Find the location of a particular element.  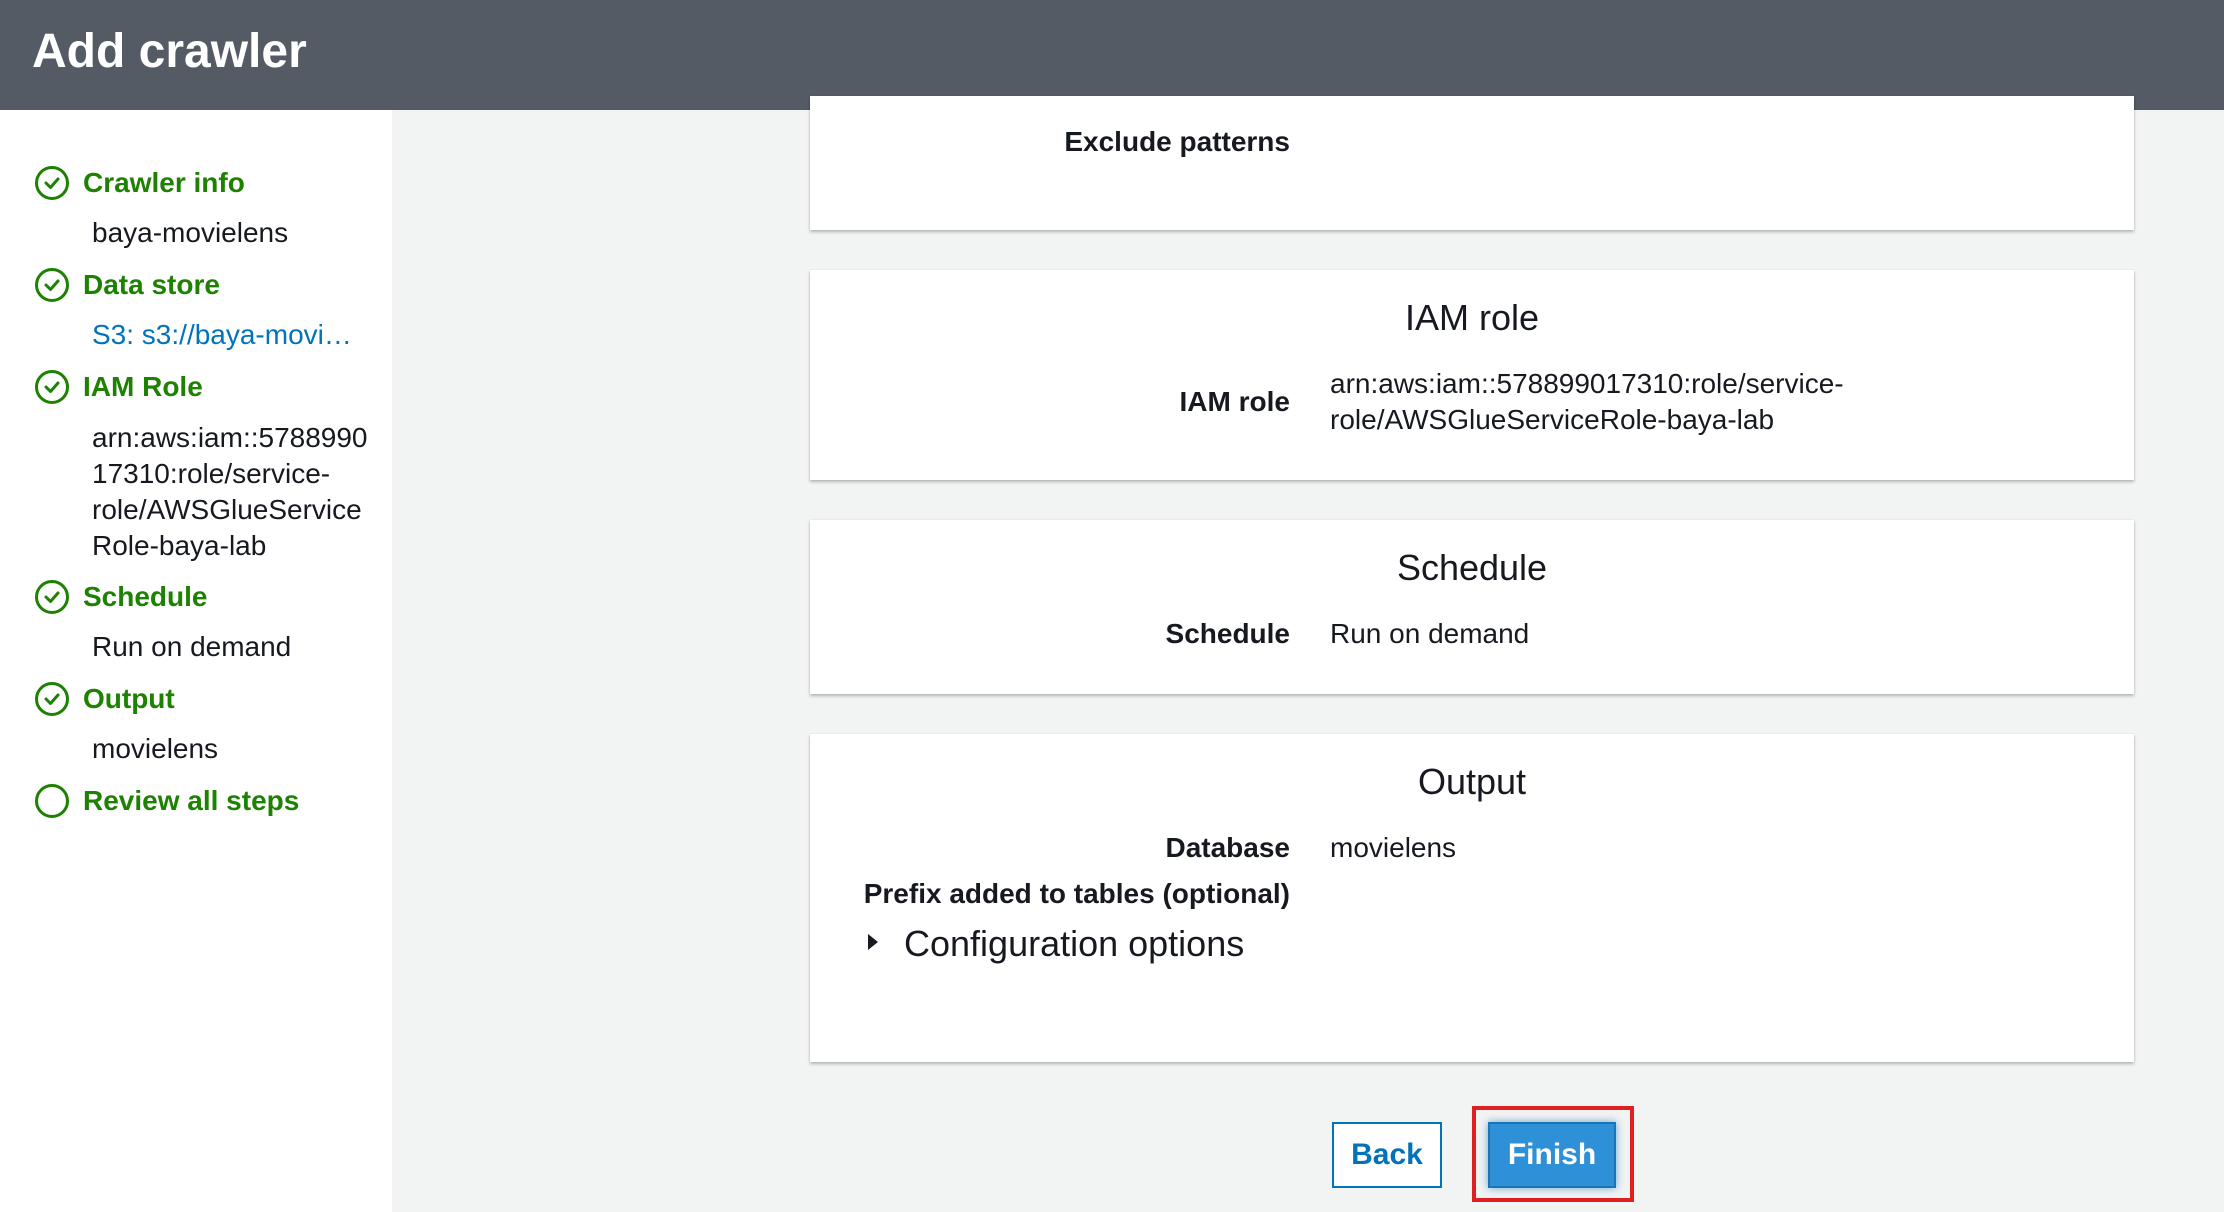

step-review-all-steps: Review all steps is located at coordinates (167, 801).